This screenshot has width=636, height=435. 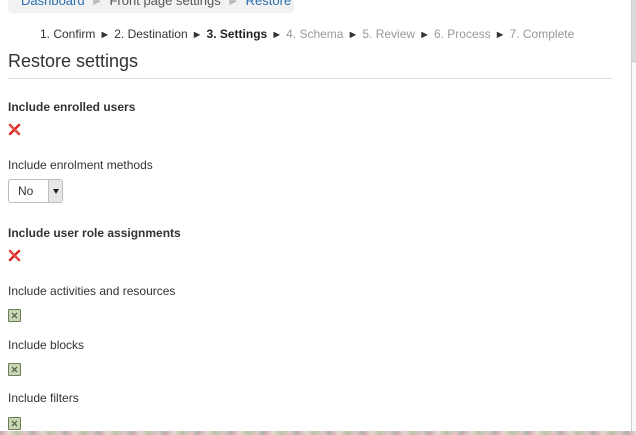 What do you see at coordinates (26, 191) in the screenshot?
I see `enrolment-methods-select-value: No` at bounding box center [26, 191].